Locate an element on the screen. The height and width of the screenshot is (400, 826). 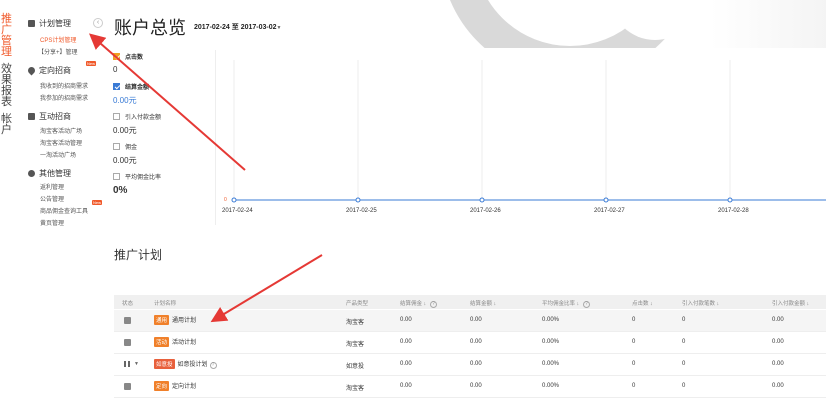
metric-avg-rate: 平均佣金比率 0% is located at coordinates (137, 184).